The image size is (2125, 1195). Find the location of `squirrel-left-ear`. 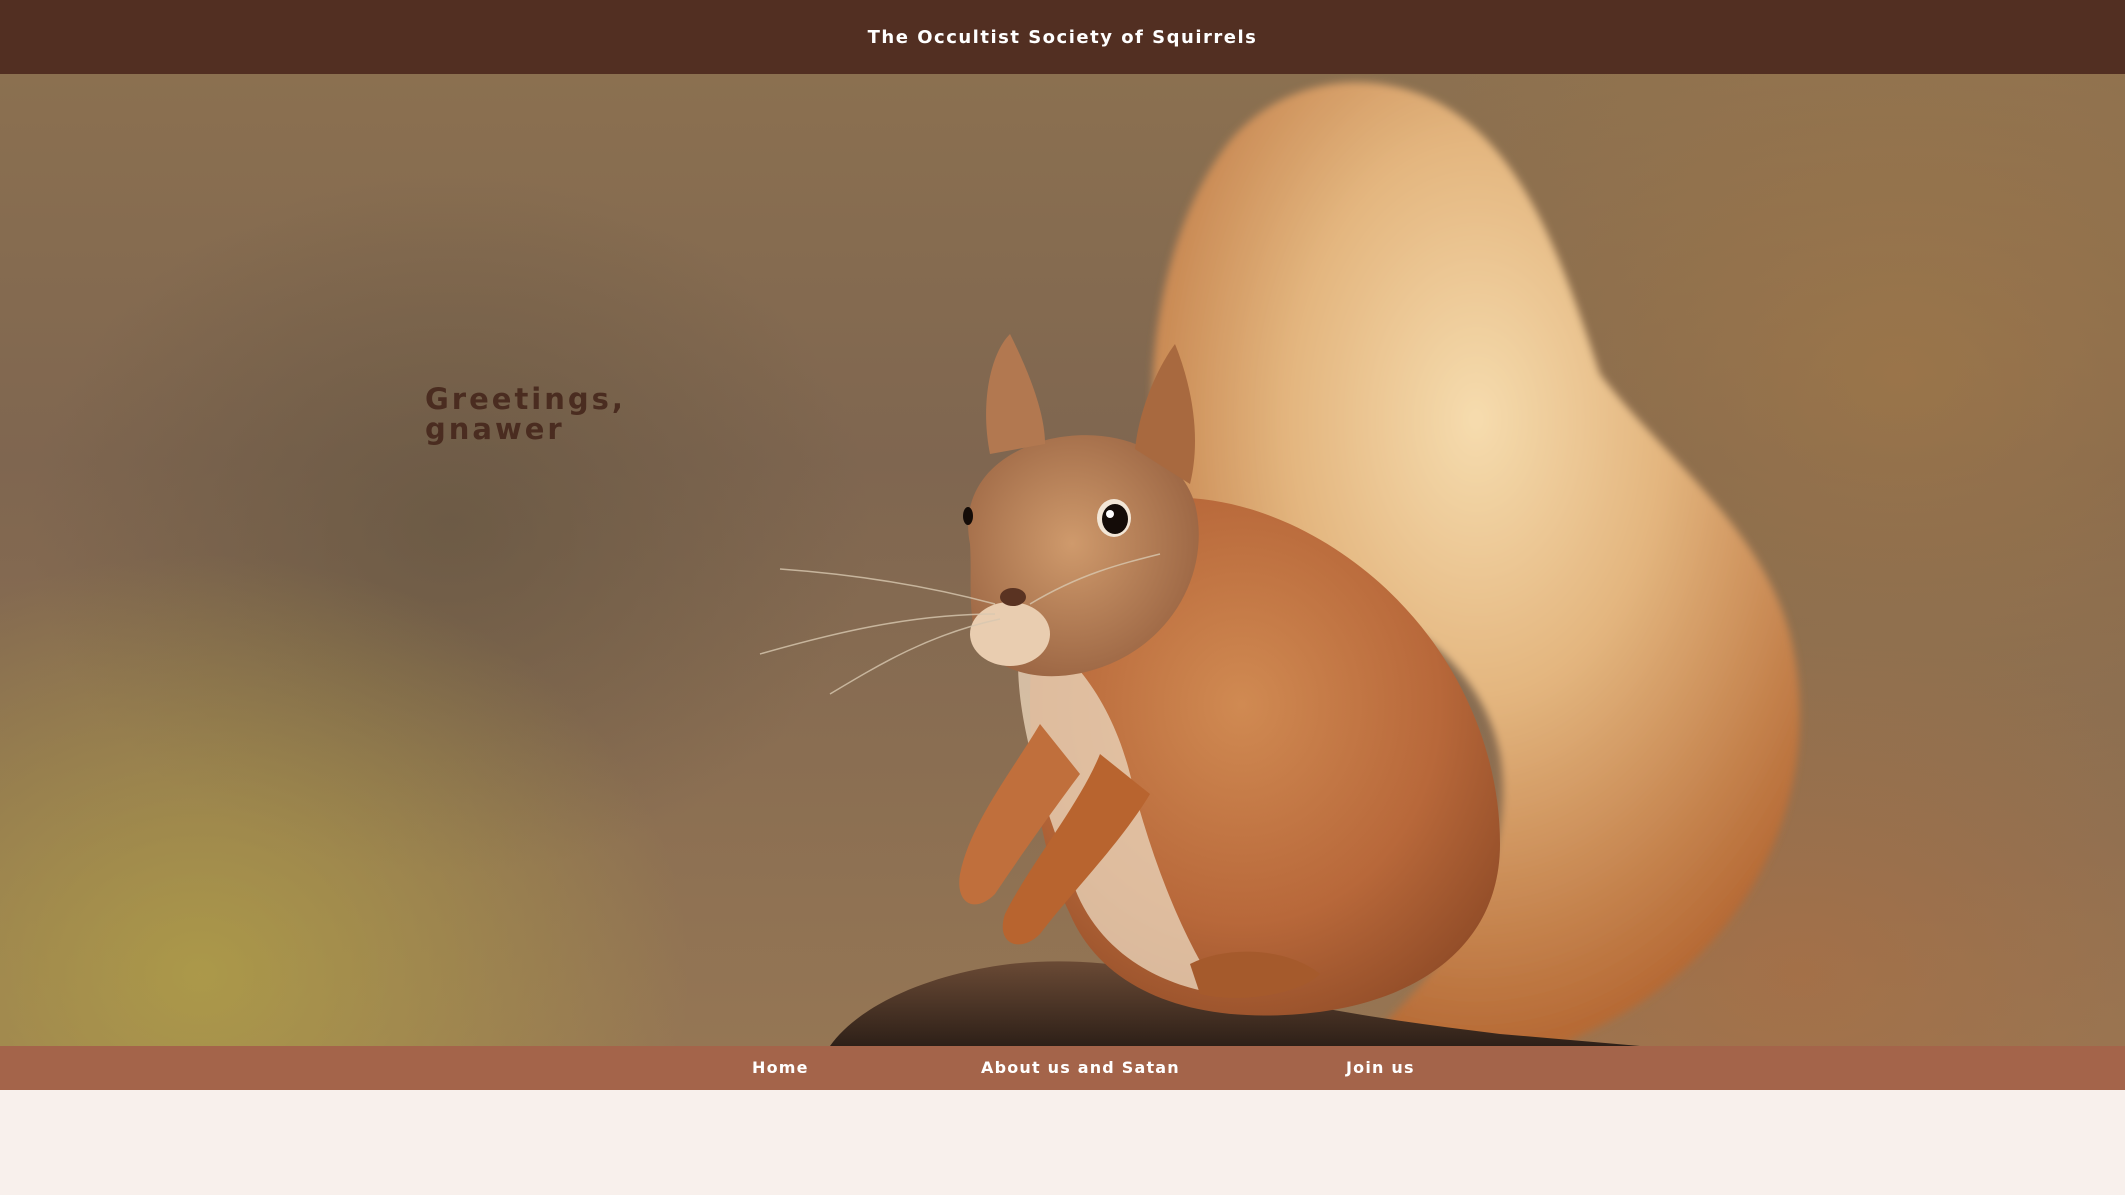

squirrel-left-ear is located at coordinates (1015, 394).